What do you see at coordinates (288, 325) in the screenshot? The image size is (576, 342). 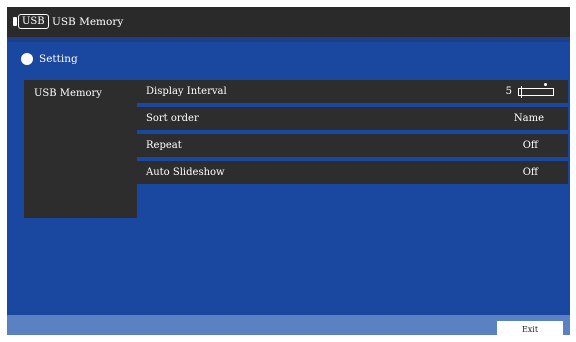 I see `footer-bar: Exit` at bounding box center [288, 325].